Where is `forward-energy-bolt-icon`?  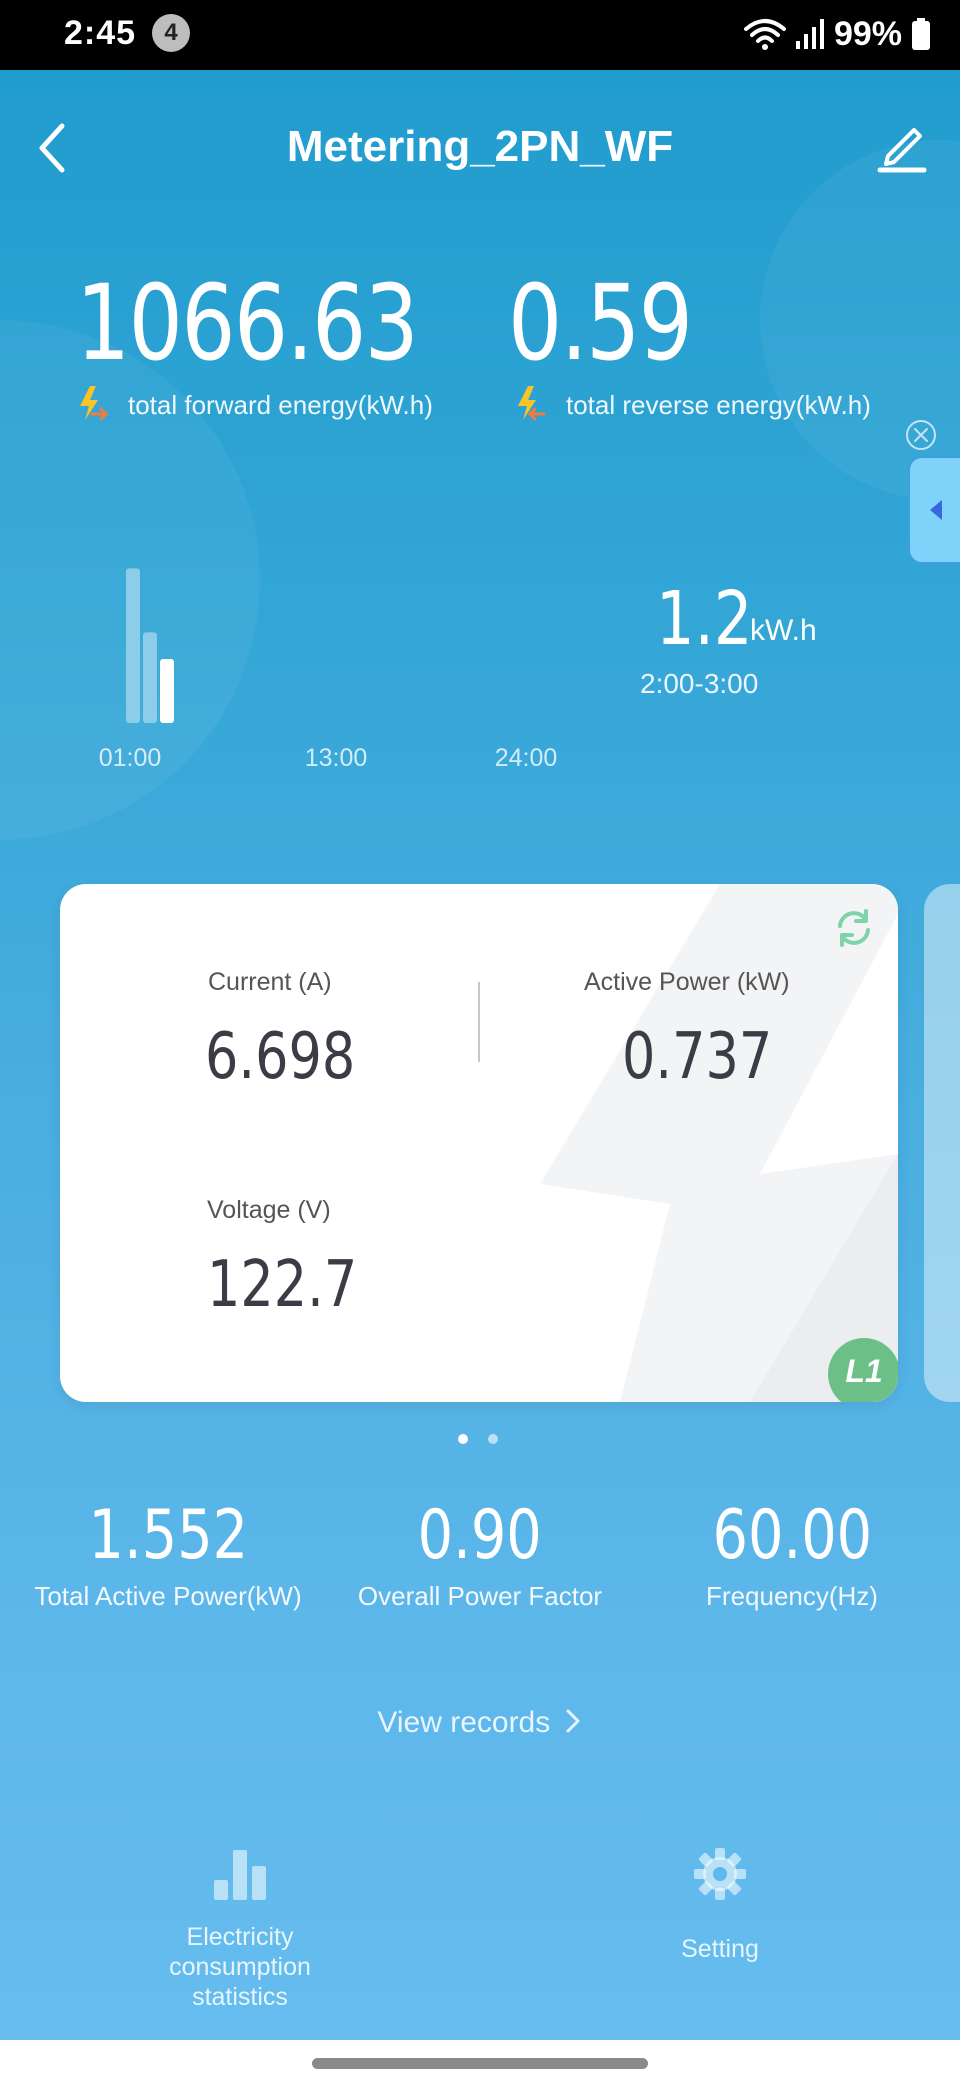
forward-energy-bolt-icon is located at coordinates (94, 403).